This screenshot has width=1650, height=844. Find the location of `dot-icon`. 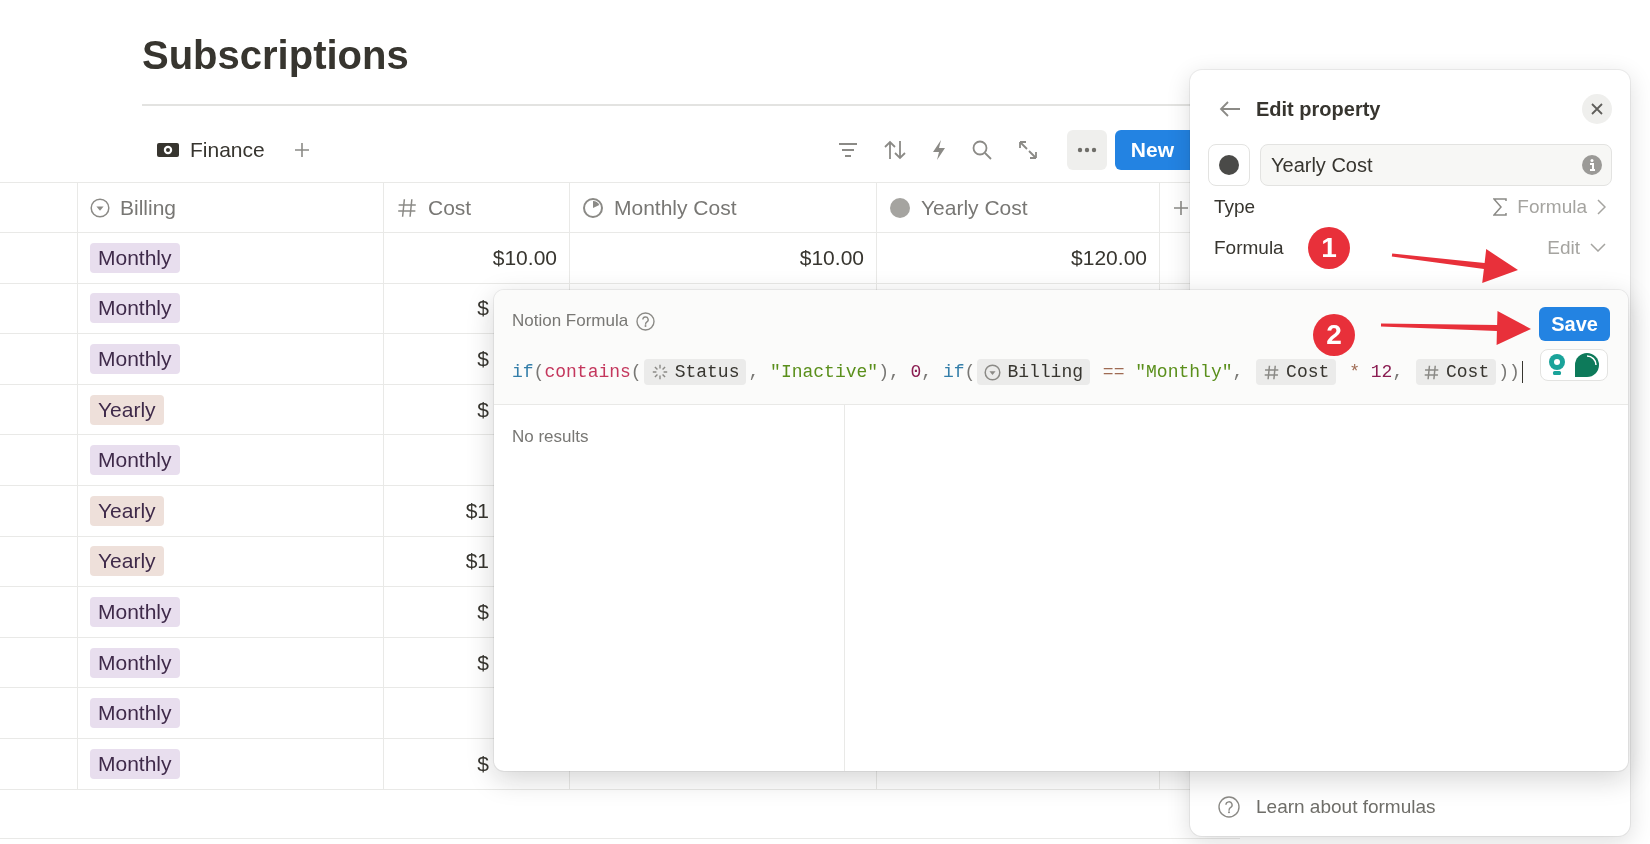

dot-icon is located at coordinates (900, 207).